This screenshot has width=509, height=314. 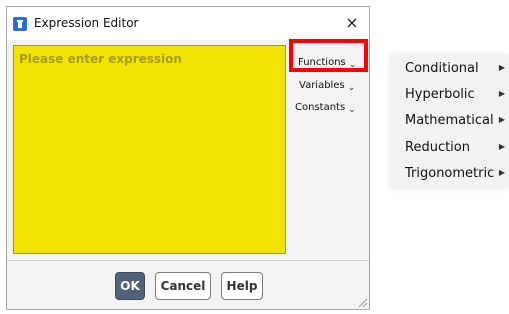 I want to click on submenu-item-label: Mathematical, so click(x=449, y=120).